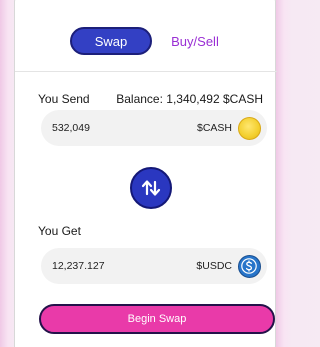 The height and width of the screenshot is (347, 320). Describe the element at coordinates (64, 99) in the screenshot. I see `you-send-label: You Send` at that location.